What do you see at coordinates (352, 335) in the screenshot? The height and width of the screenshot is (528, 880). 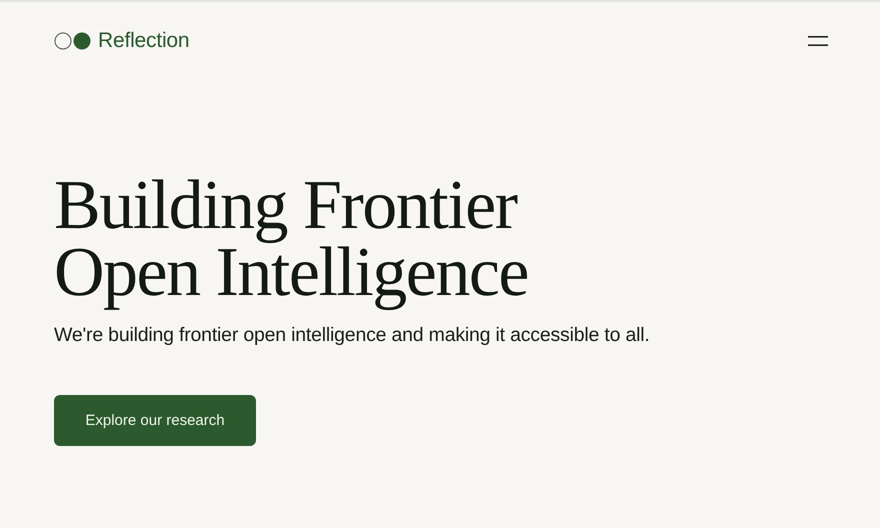 I see `hero-subtitle: We're building frontier open intelligence and making it accessible to all.` at bounding box center [352, 335].